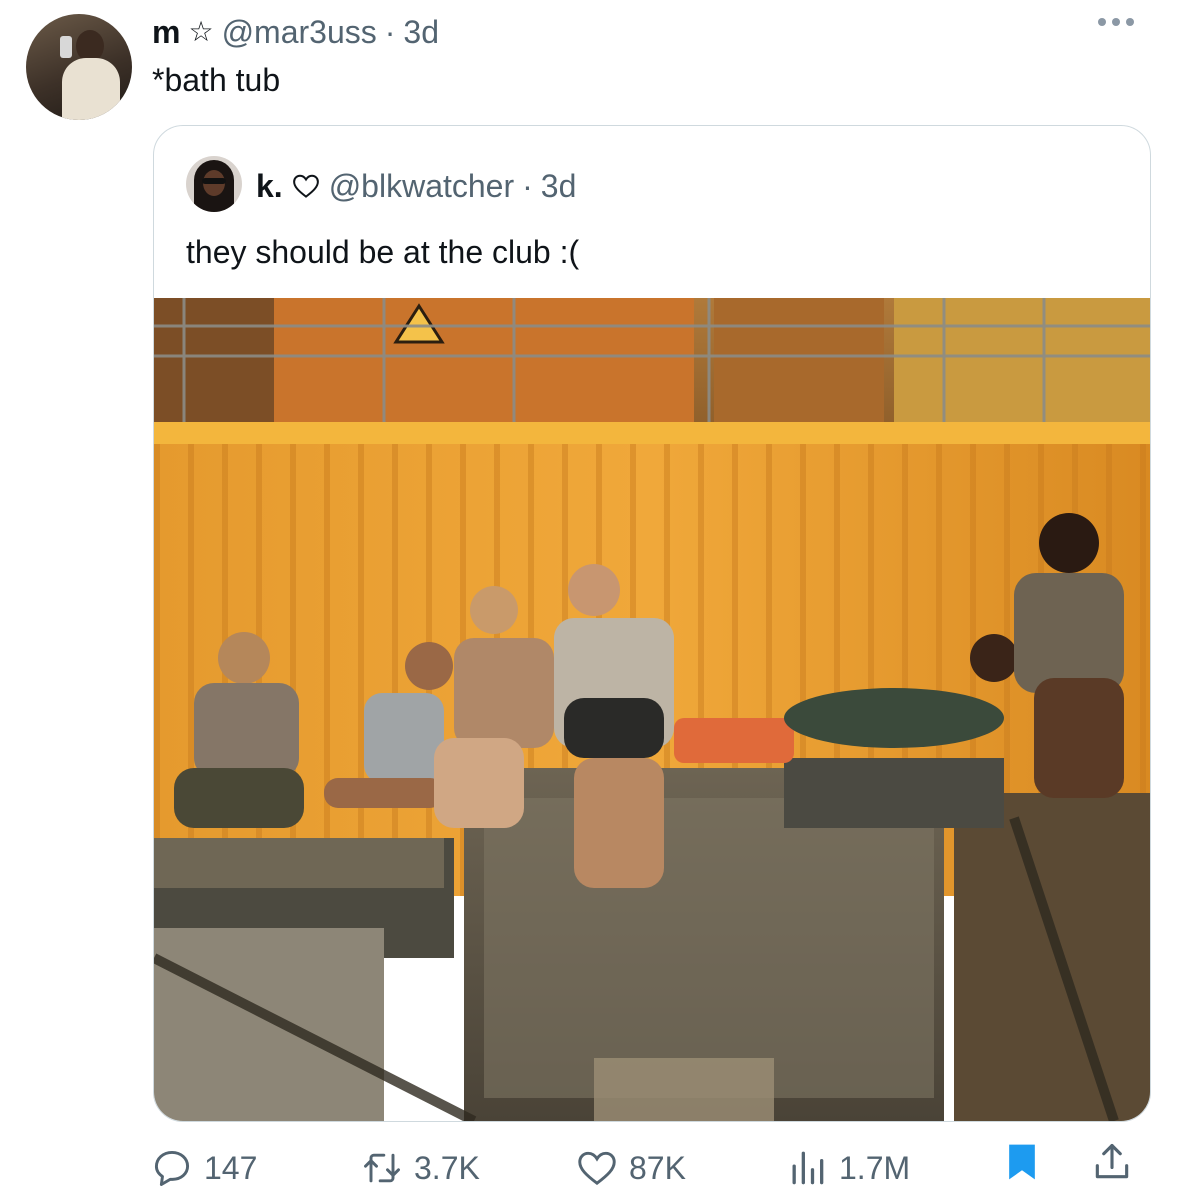 The width and height of the screenshot is (1179, 1203). Describe the element at coordinates (231, 1168) in the screenshot. I see `reply-count: 147` at that location.